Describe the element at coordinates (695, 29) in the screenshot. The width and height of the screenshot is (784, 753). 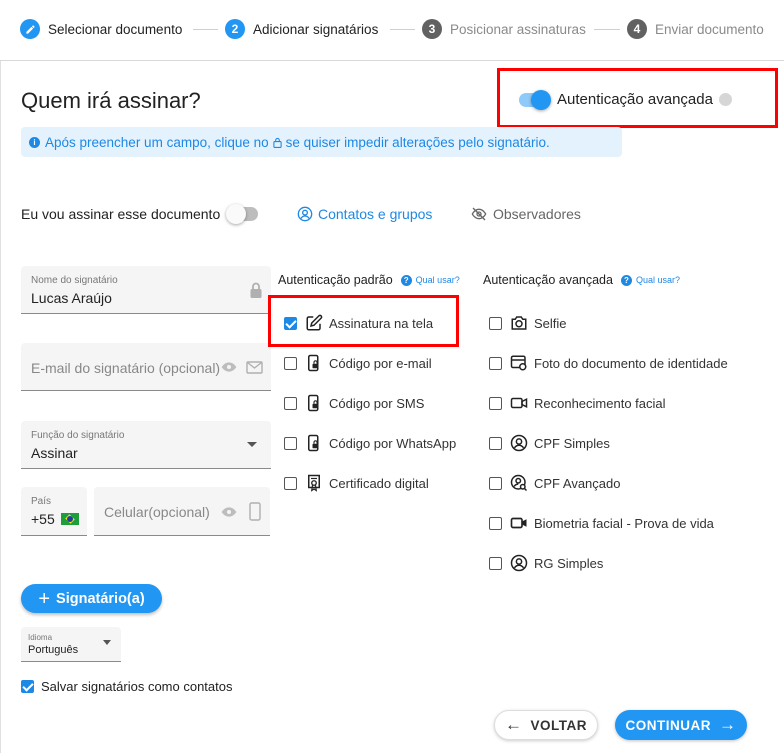
I see `step-4: 4 Enviar documento` at that location.